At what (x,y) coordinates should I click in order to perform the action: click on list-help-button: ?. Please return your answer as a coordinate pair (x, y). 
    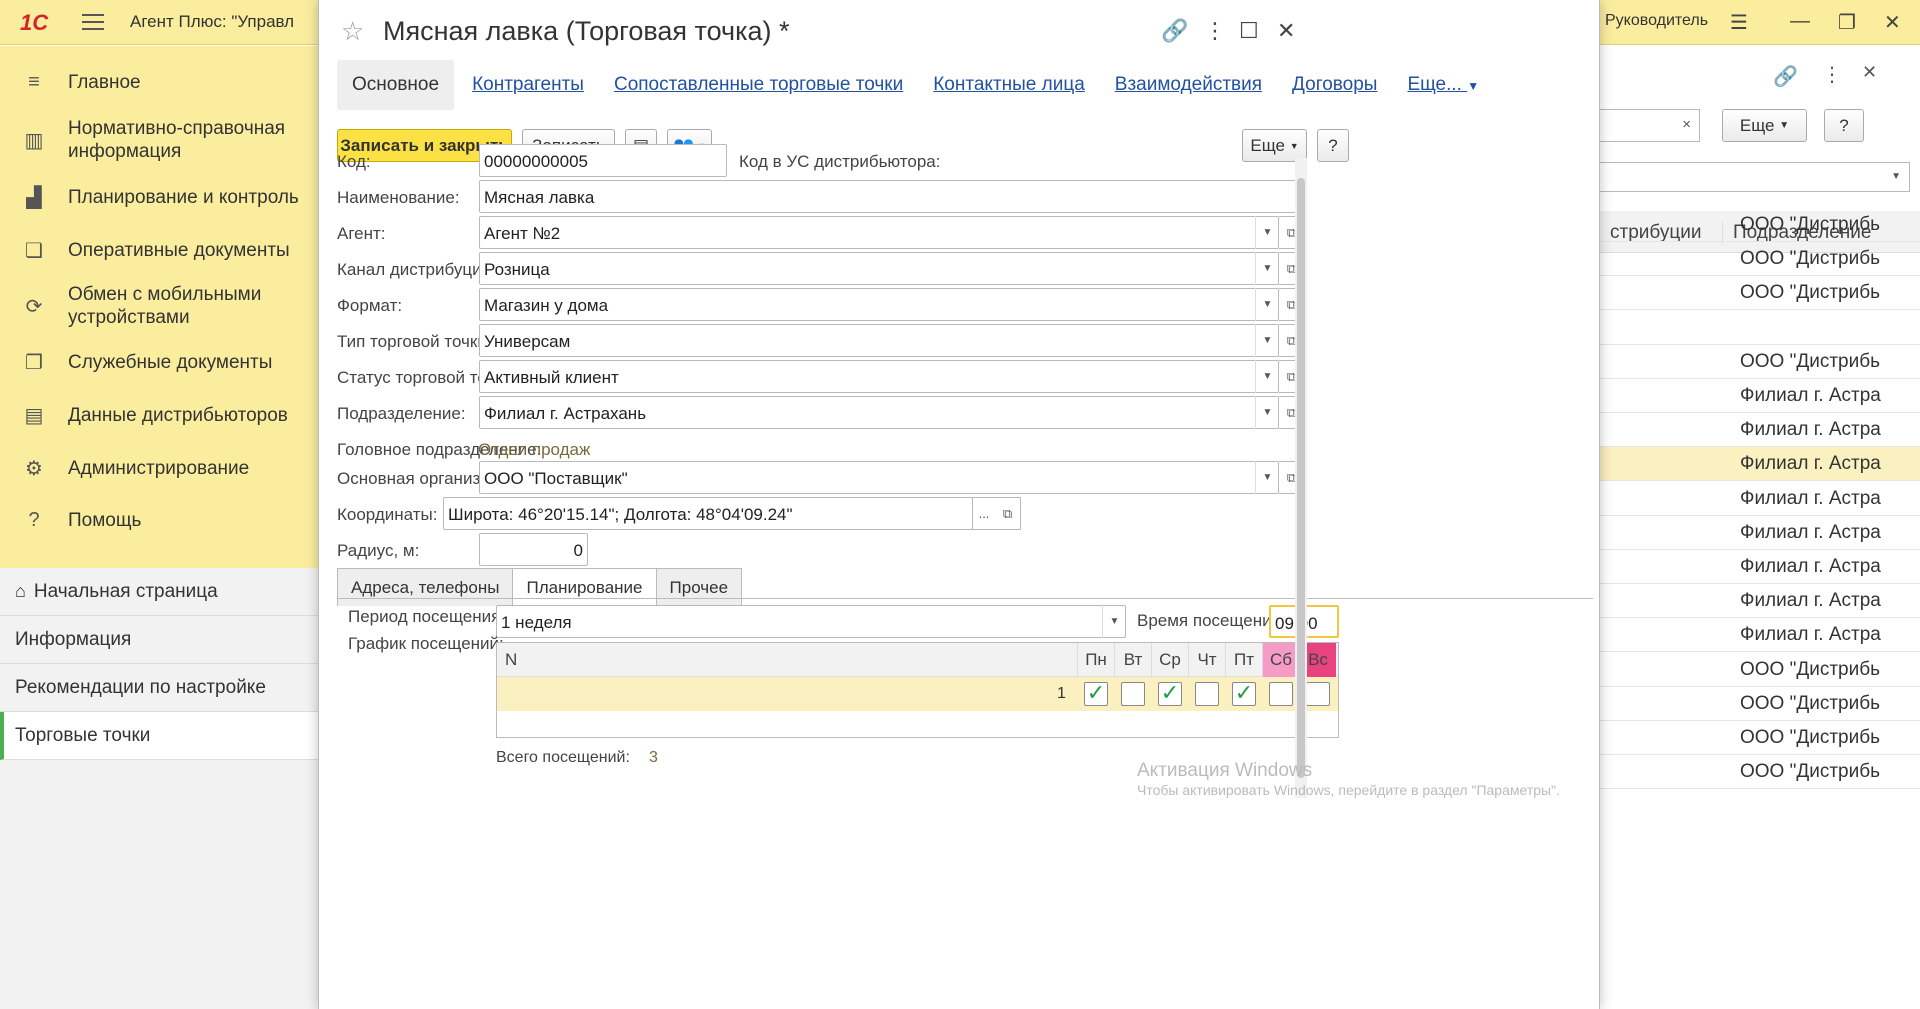
    Looking at the image, I should click on (1844, 125).